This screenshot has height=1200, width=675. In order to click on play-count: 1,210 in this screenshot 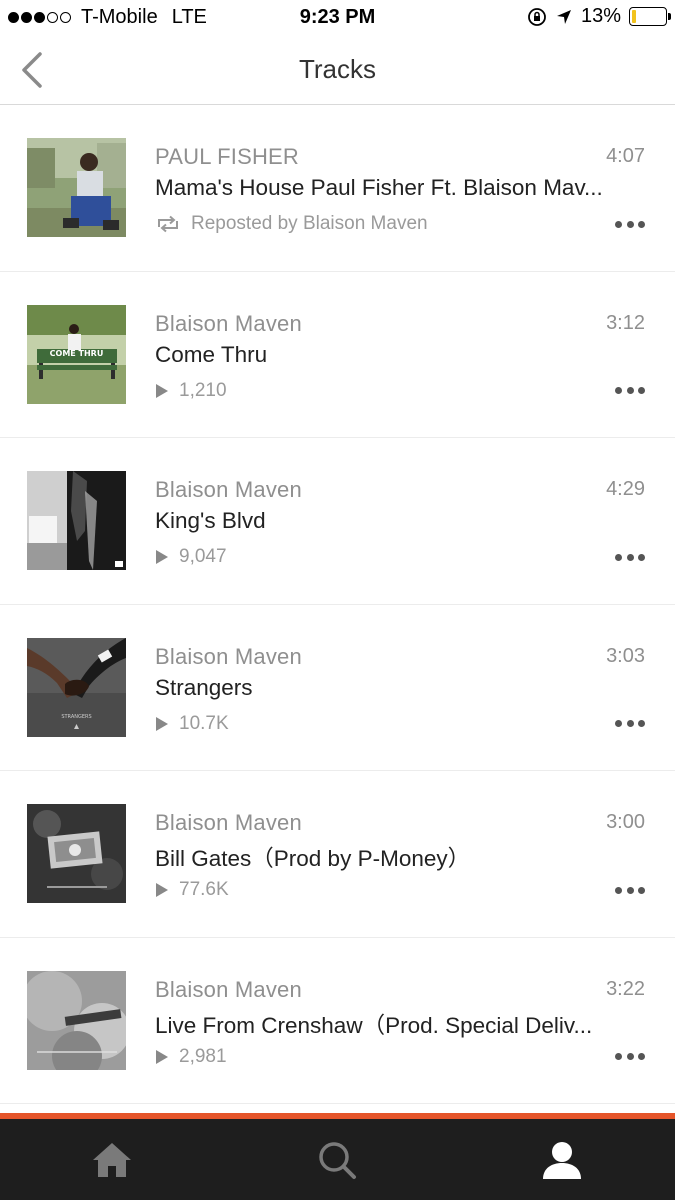, I will do `click(203, 390)`.